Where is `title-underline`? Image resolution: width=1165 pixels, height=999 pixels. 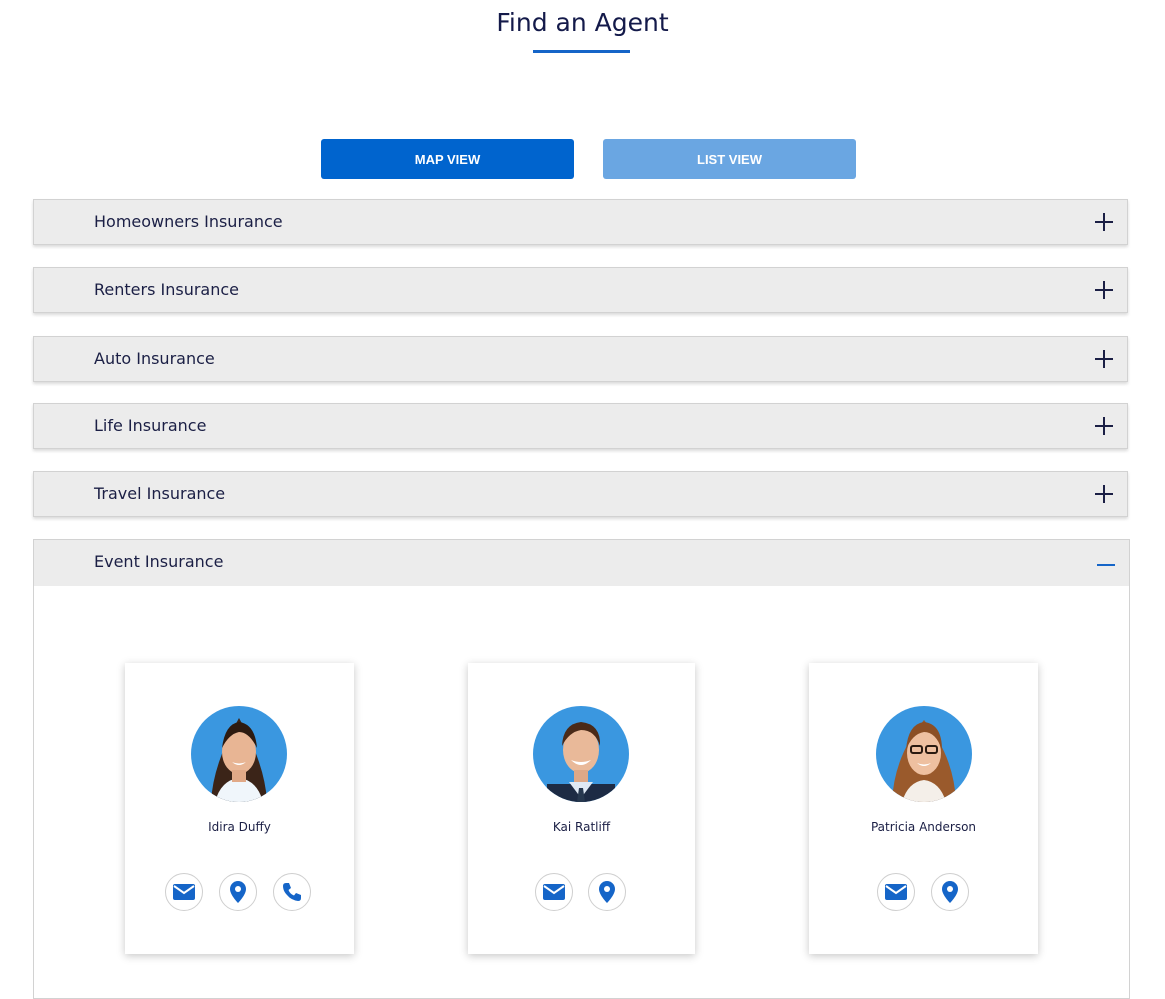 title-underline is located at coordinates (581, 51).